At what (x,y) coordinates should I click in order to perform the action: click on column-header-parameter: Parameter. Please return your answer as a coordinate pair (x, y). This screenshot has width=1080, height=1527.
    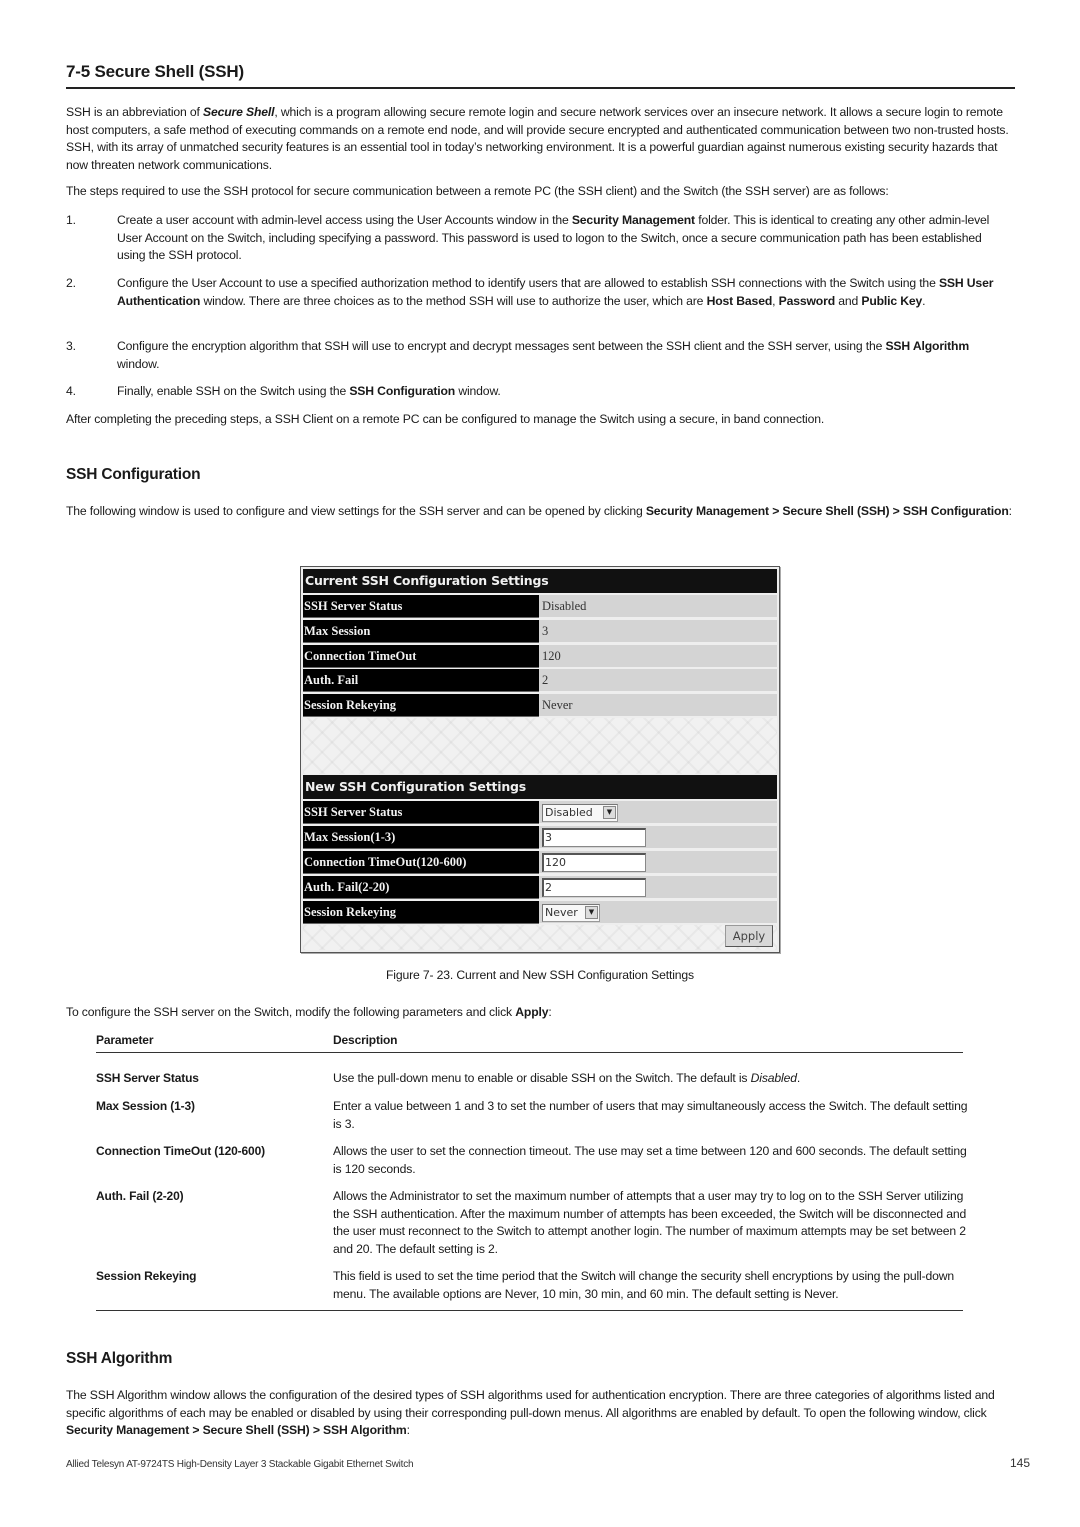
    Looking at the image, I should click on (125, 1040).